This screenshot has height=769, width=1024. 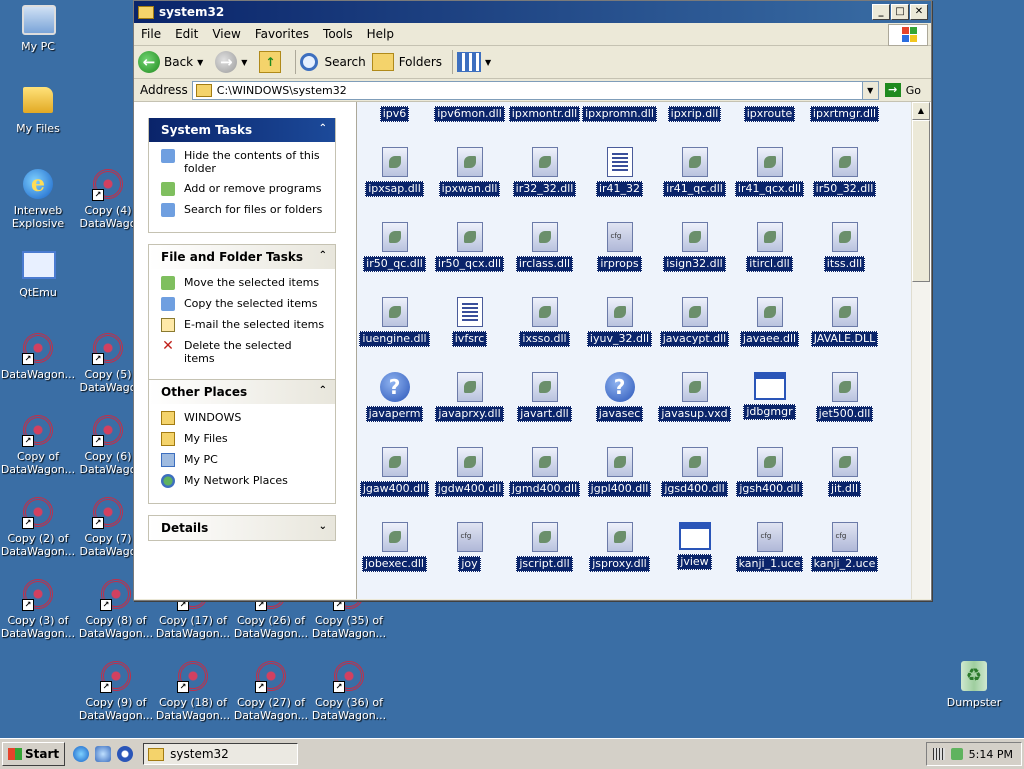 What do you see at coordinates (544, 397) in the screenshot?
I see `file-item: javart.dll` at bounding box center [544, 397].